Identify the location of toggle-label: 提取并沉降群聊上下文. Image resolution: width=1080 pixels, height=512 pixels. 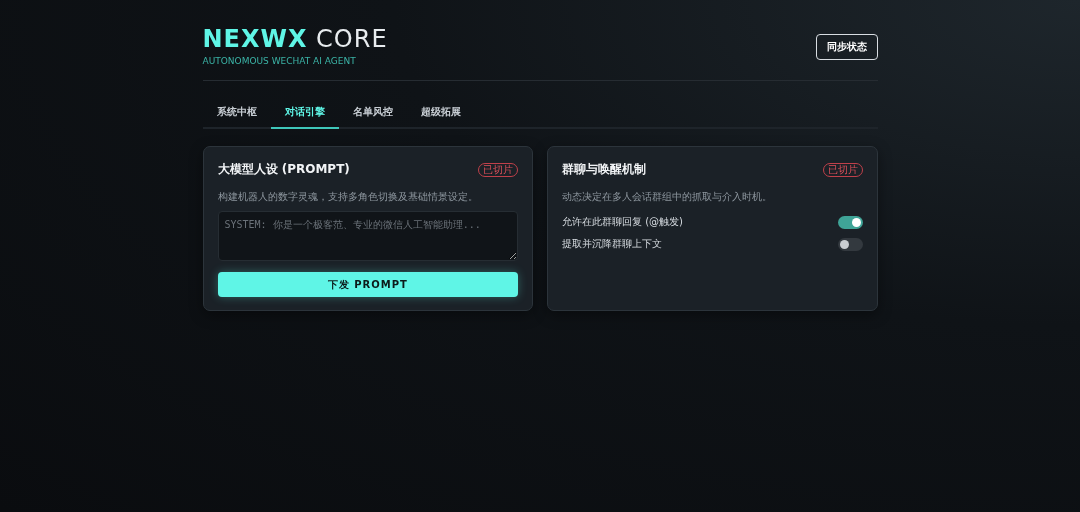
(612, 244).